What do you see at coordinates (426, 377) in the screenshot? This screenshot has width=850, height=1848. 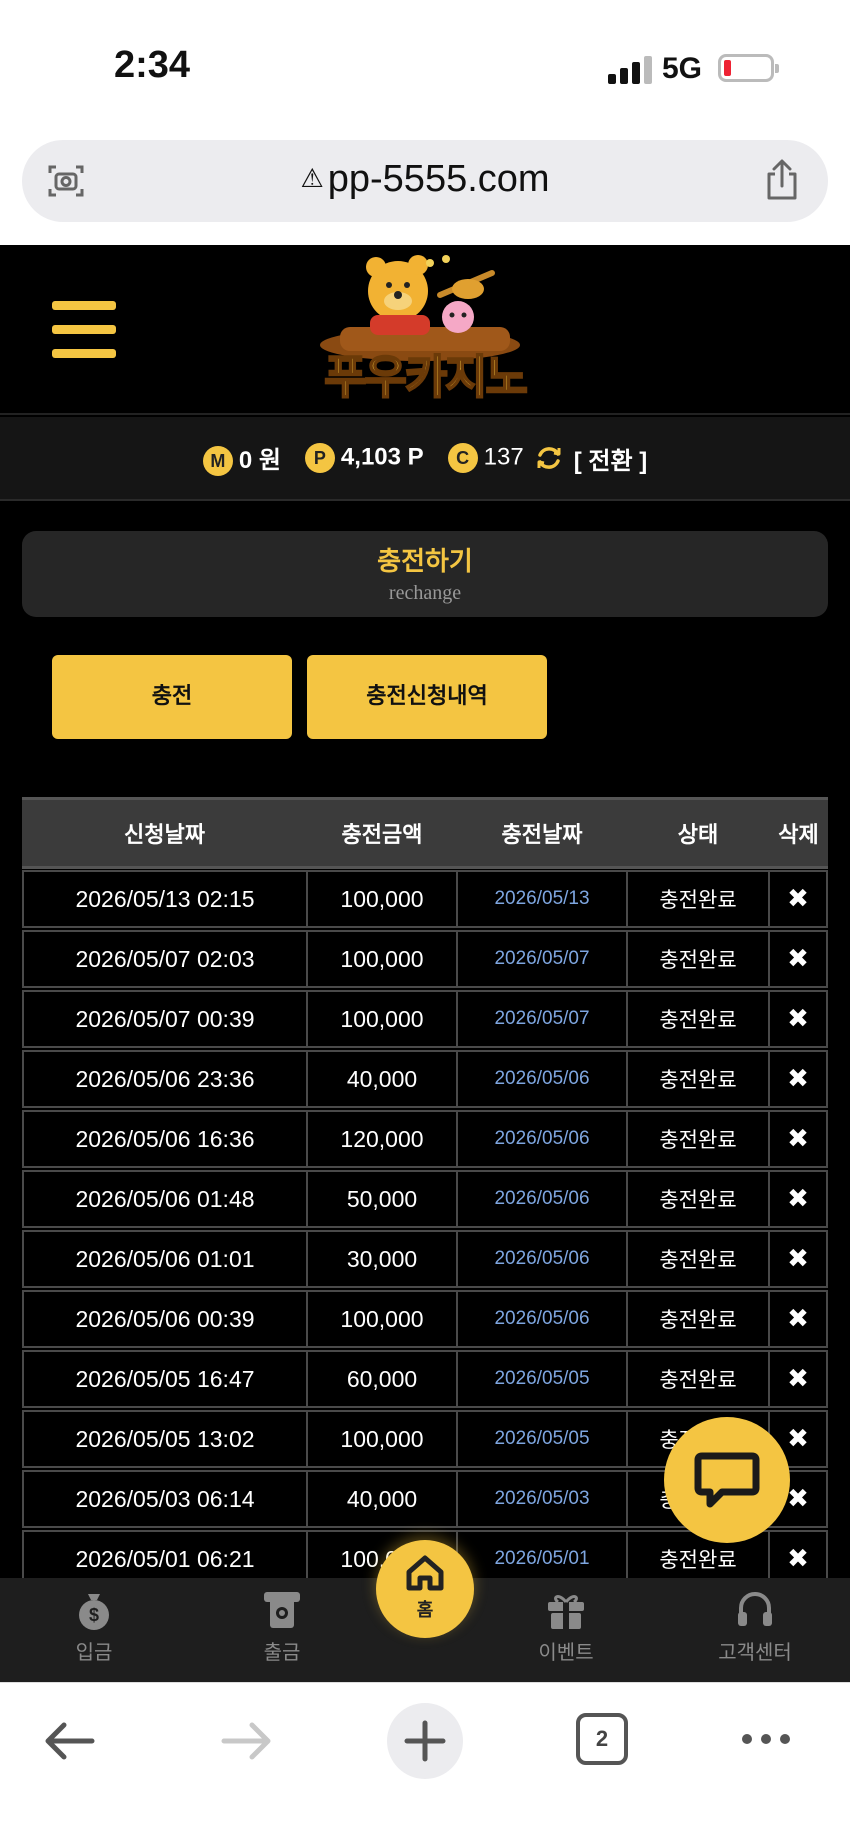 I see `logo-text: 푸우카지노` at bounding box center [426, 377].